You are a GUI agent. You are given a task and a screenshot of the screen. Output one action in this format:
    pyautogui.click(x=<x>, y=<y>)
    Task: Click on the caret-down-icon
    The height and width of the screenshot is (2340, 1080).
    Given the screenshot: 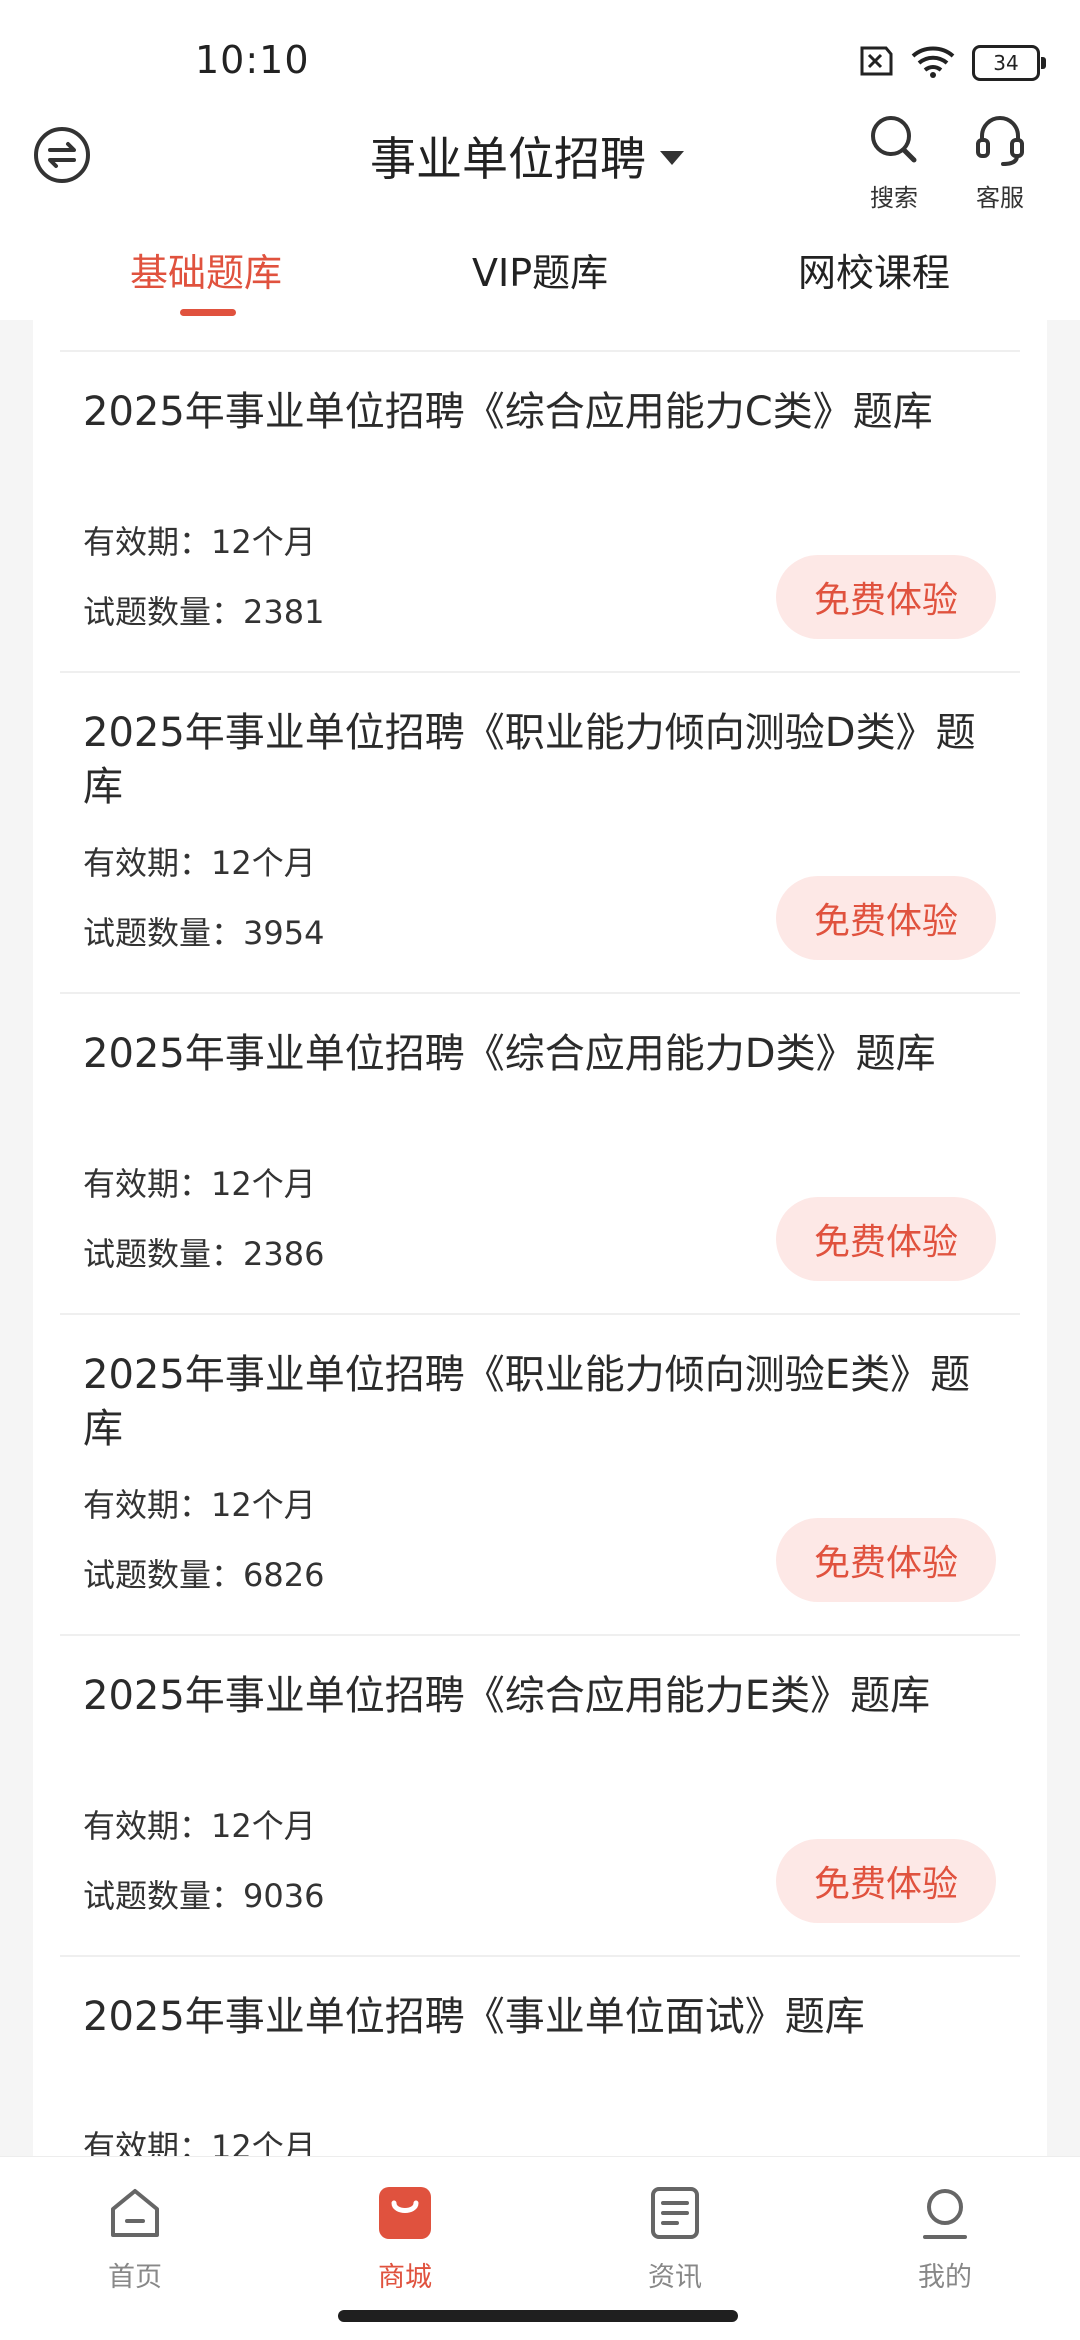 What is the action you would take?
    pyautogui.click(x=672, y=158)
    